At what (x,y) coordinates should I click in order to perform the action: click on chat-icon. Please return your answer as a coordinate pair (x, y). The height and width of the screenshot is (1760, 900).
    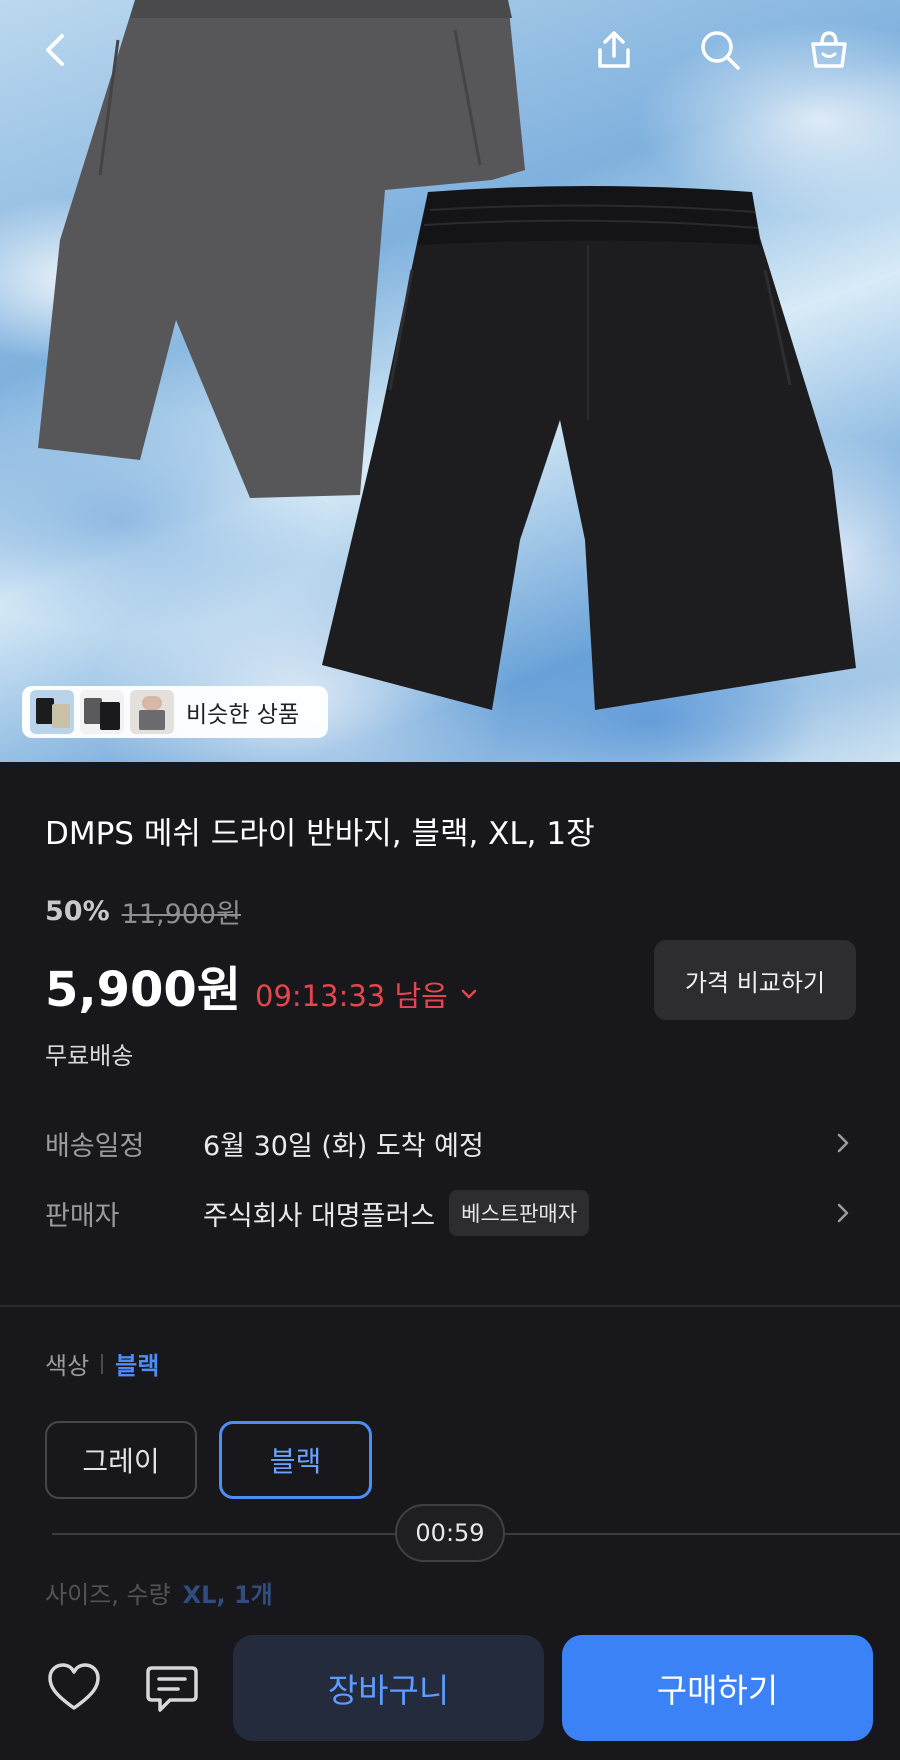
    Looking at the image, I should click on (172, 1688).